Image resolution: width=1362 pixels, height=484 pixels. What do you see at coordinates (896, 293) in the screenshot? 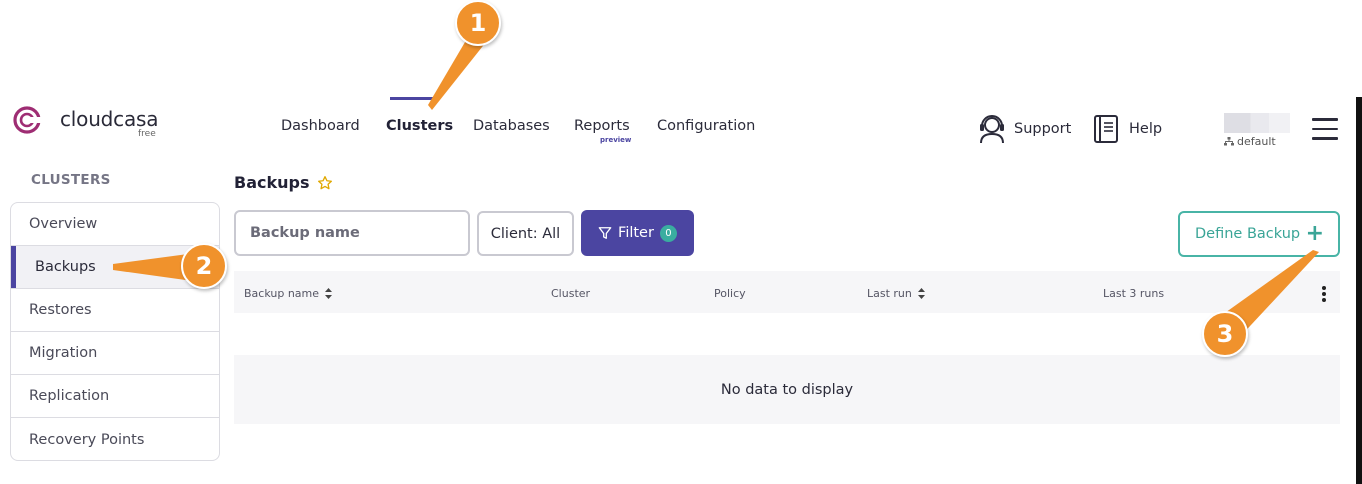
I see `column-header-last-run: Last run` at bounding box center [896, 293].